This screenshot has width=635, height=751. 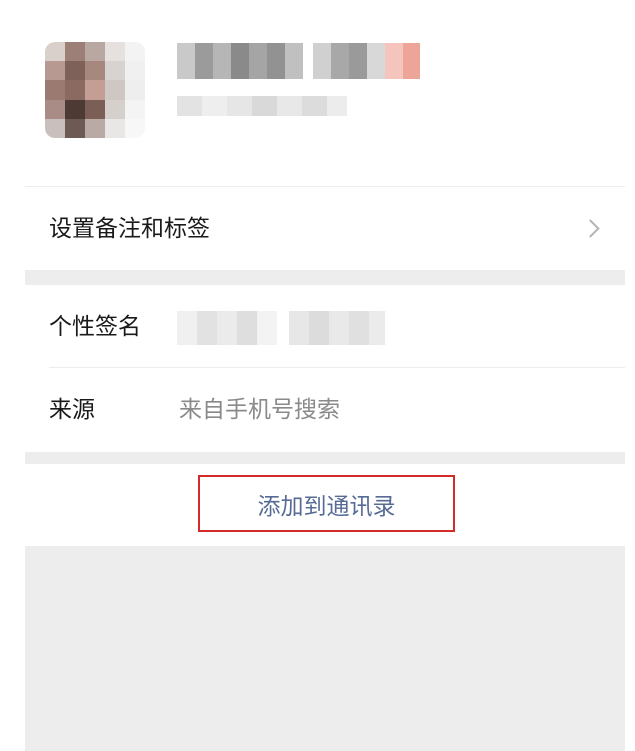 What do you see at coordinates (590, 228) in the screenshot?
I see `chevron-right-icon` at bounding box center [590, 228].